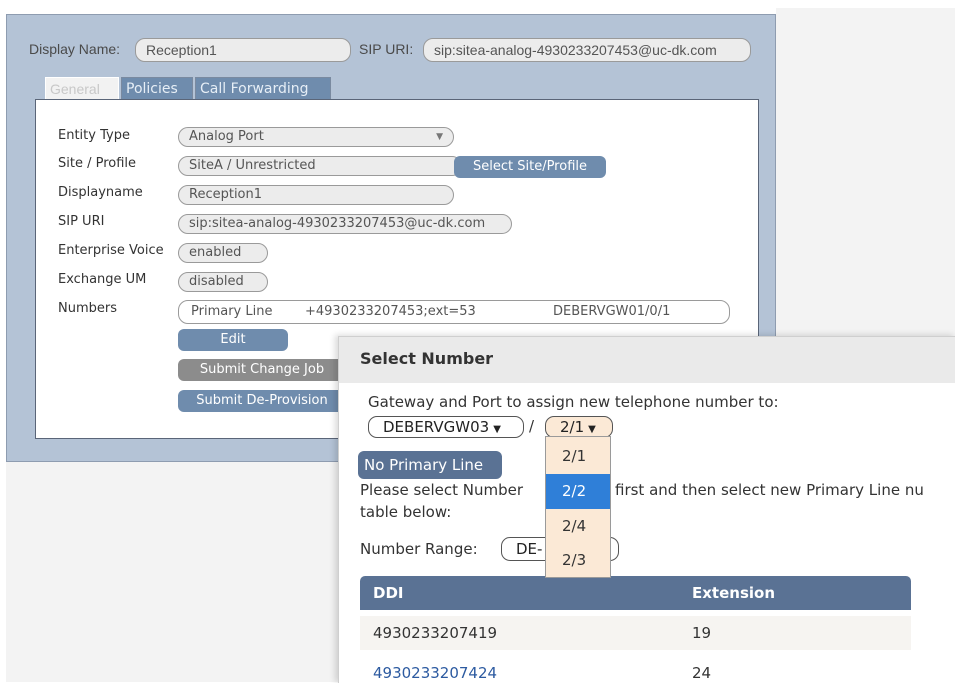 Image resolution: width=955 pixels, height=683 pixels. I want to click on port-dropdown-list: 2/1 2/2 2/4 2/3, so click(578, 507).